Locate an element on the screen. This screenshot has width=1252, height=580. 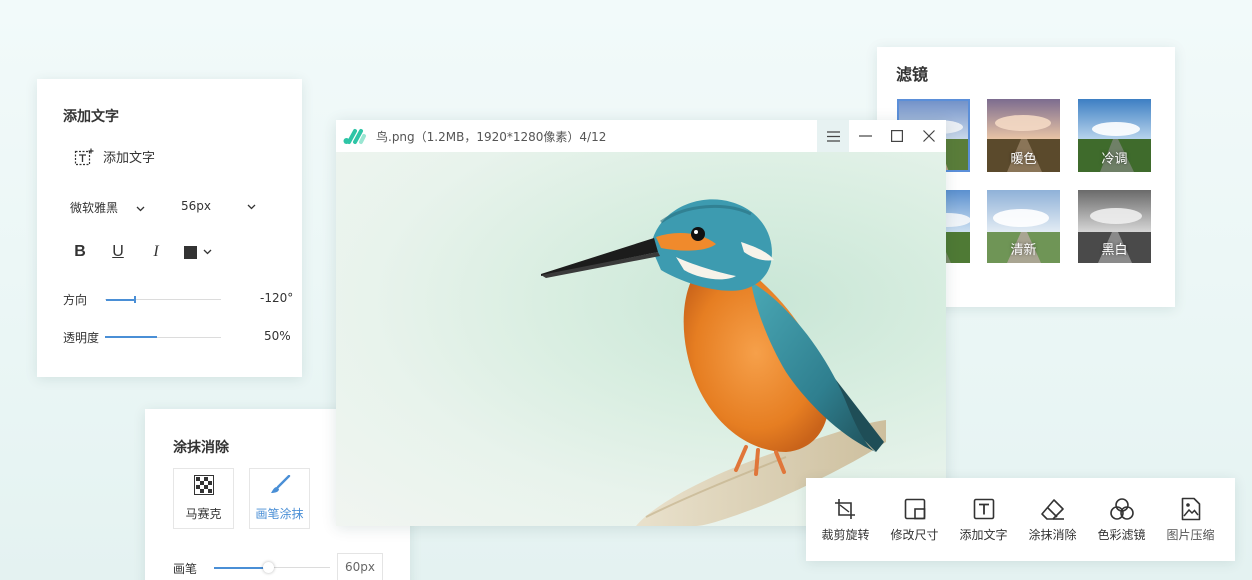
brush-size-slider-thumb is located at coordinates (268, 567).